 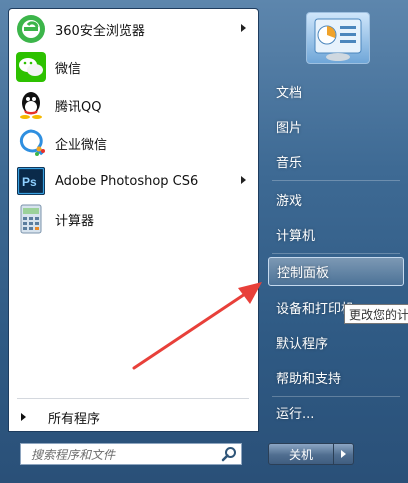 I want to click on program-label: Adobe Photoshop CS6, so click(x=127, y=181).